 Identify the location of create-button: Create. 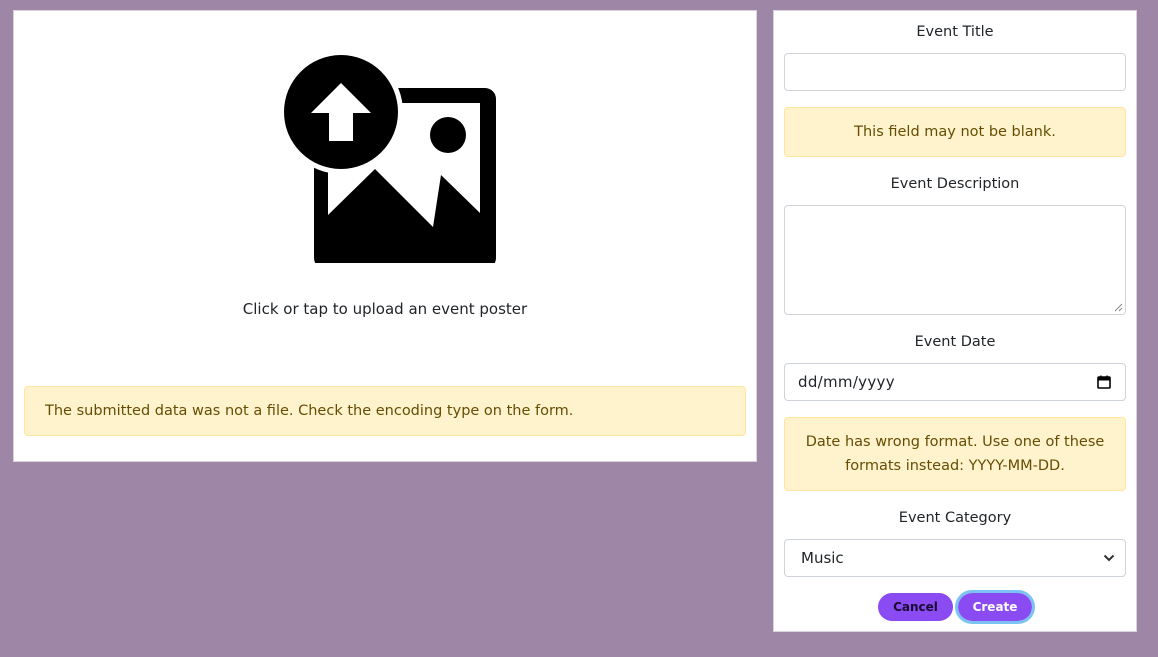
(995, 607).